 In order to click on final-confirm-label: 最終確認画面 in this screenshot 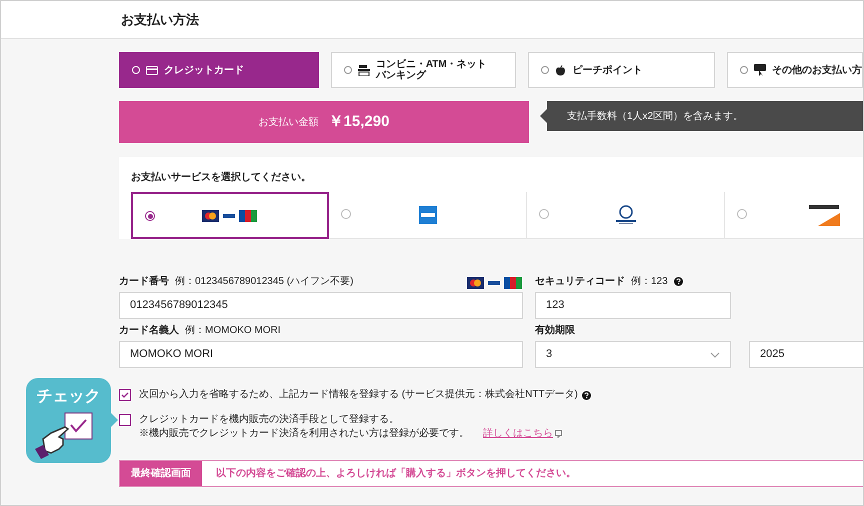, I will do `click(161, 473)`.